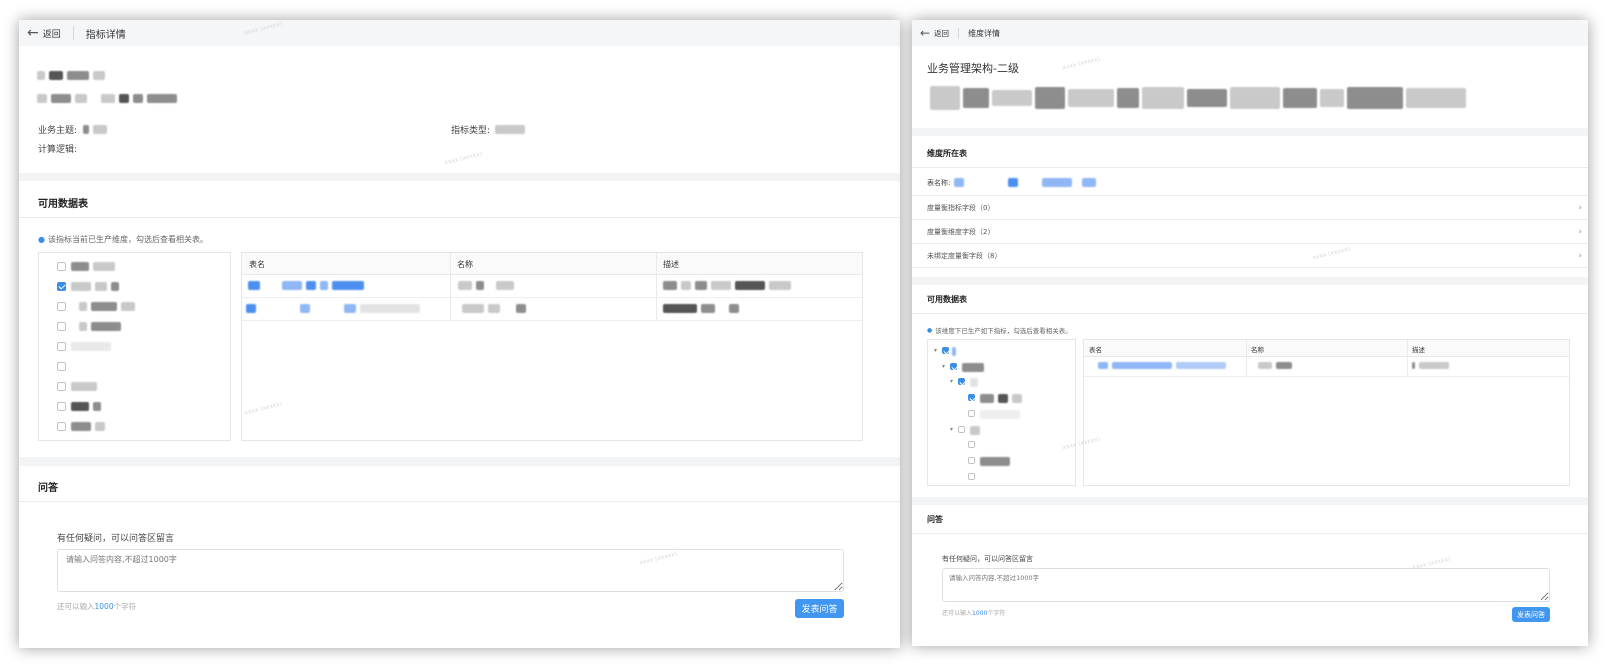 The image size is (1614, 670). What do you see at coordinates (510, 129) in the screenshot?
I see `redacted-metric-type` at bounding box center [510, 129].